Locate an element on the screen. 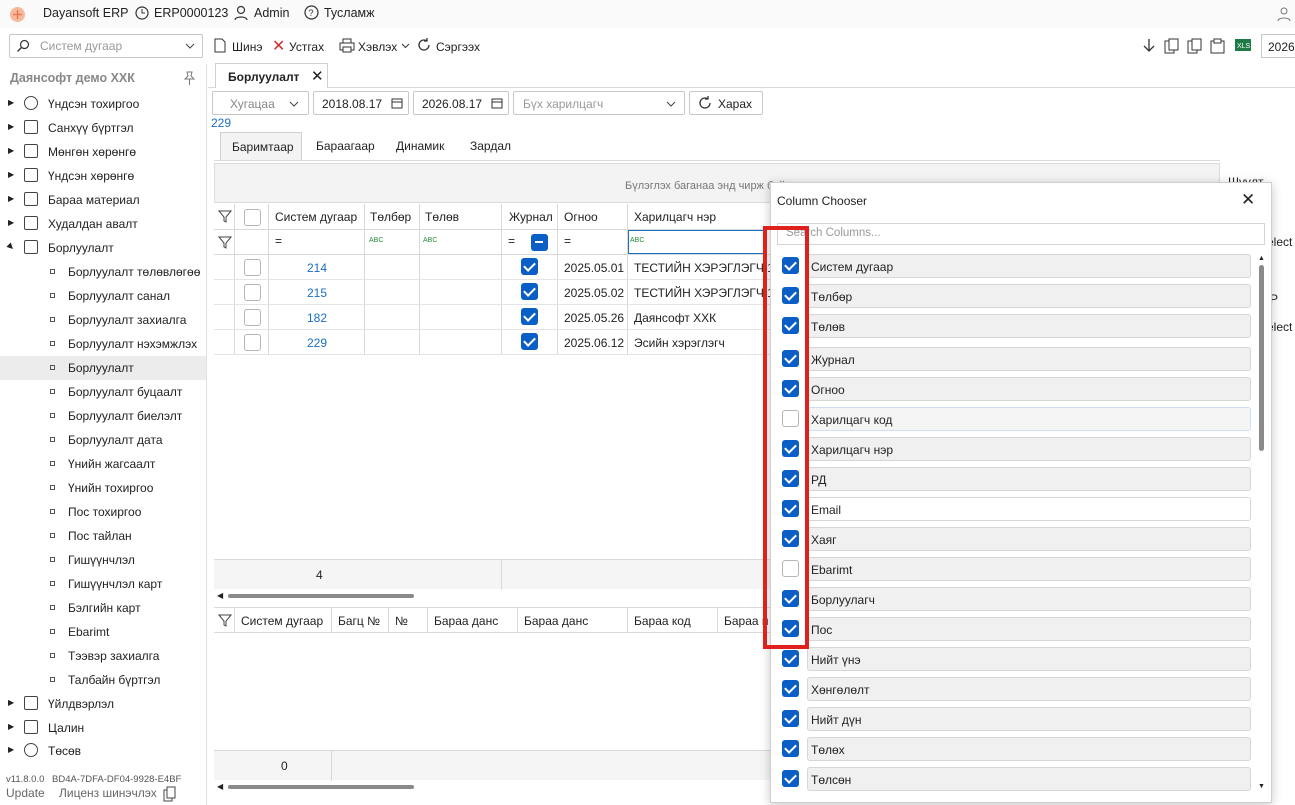 This screenshot has width=1295, height=805. system-number-search: Систем дугаар is located at coordinates (106, 46).